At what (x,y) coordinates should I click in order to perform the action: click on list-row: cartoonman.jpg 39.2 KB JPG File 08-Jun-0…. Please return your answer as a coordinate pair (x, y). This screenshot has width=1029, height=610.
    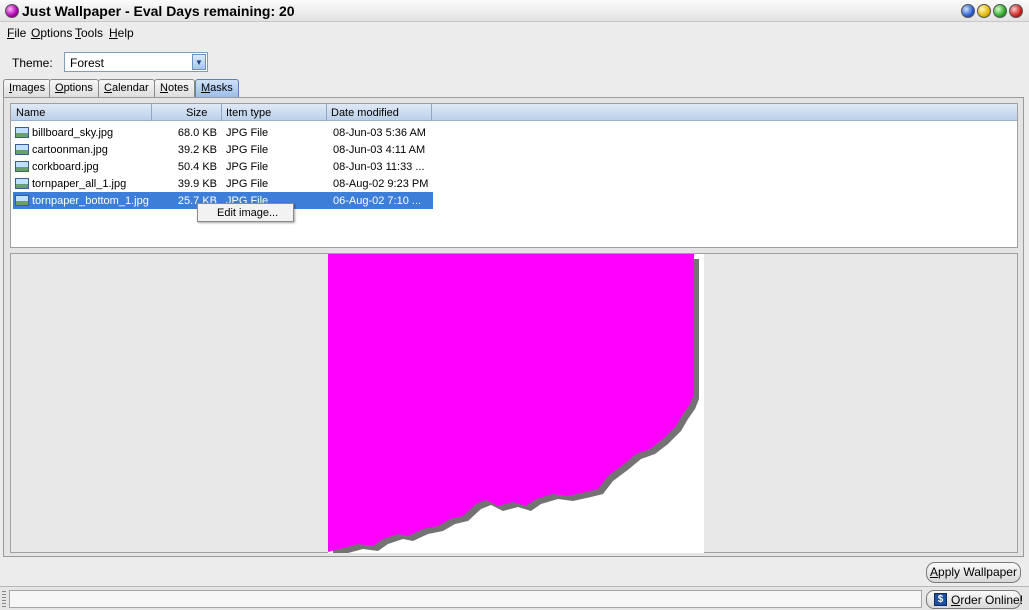
    Looking at the image, I should click on (223, 149).